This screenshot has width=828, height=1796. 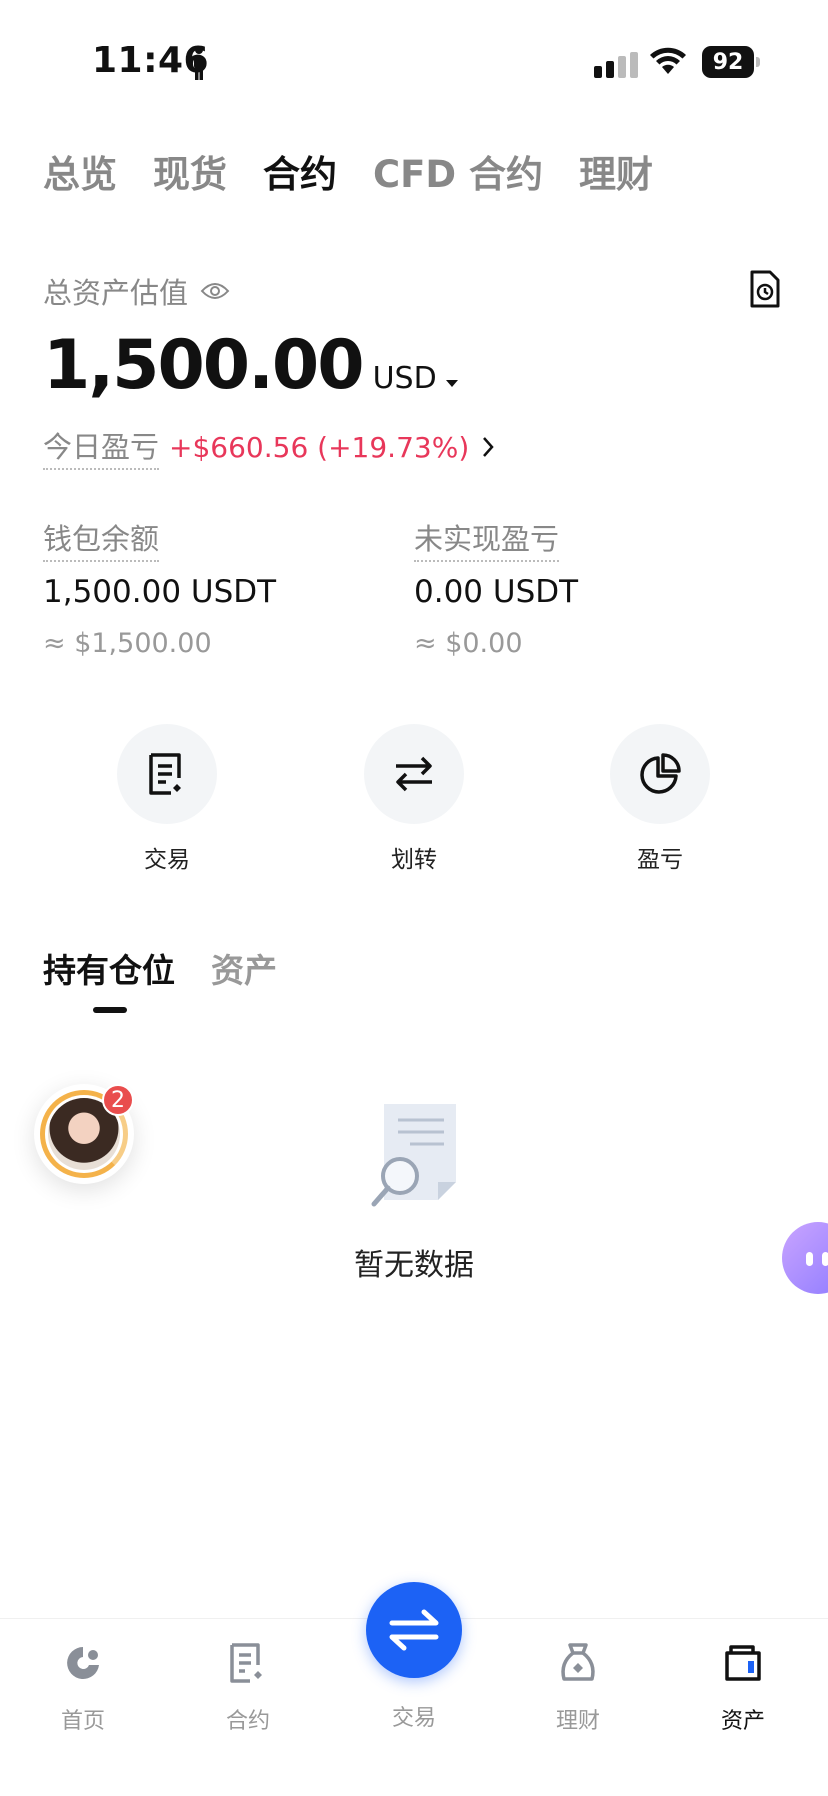 What do you see at coordinates (468, 643) in the screenshot?
I see `unrealized-pnl-approx: ≈ $0.00` at bounding box center [468, 643].